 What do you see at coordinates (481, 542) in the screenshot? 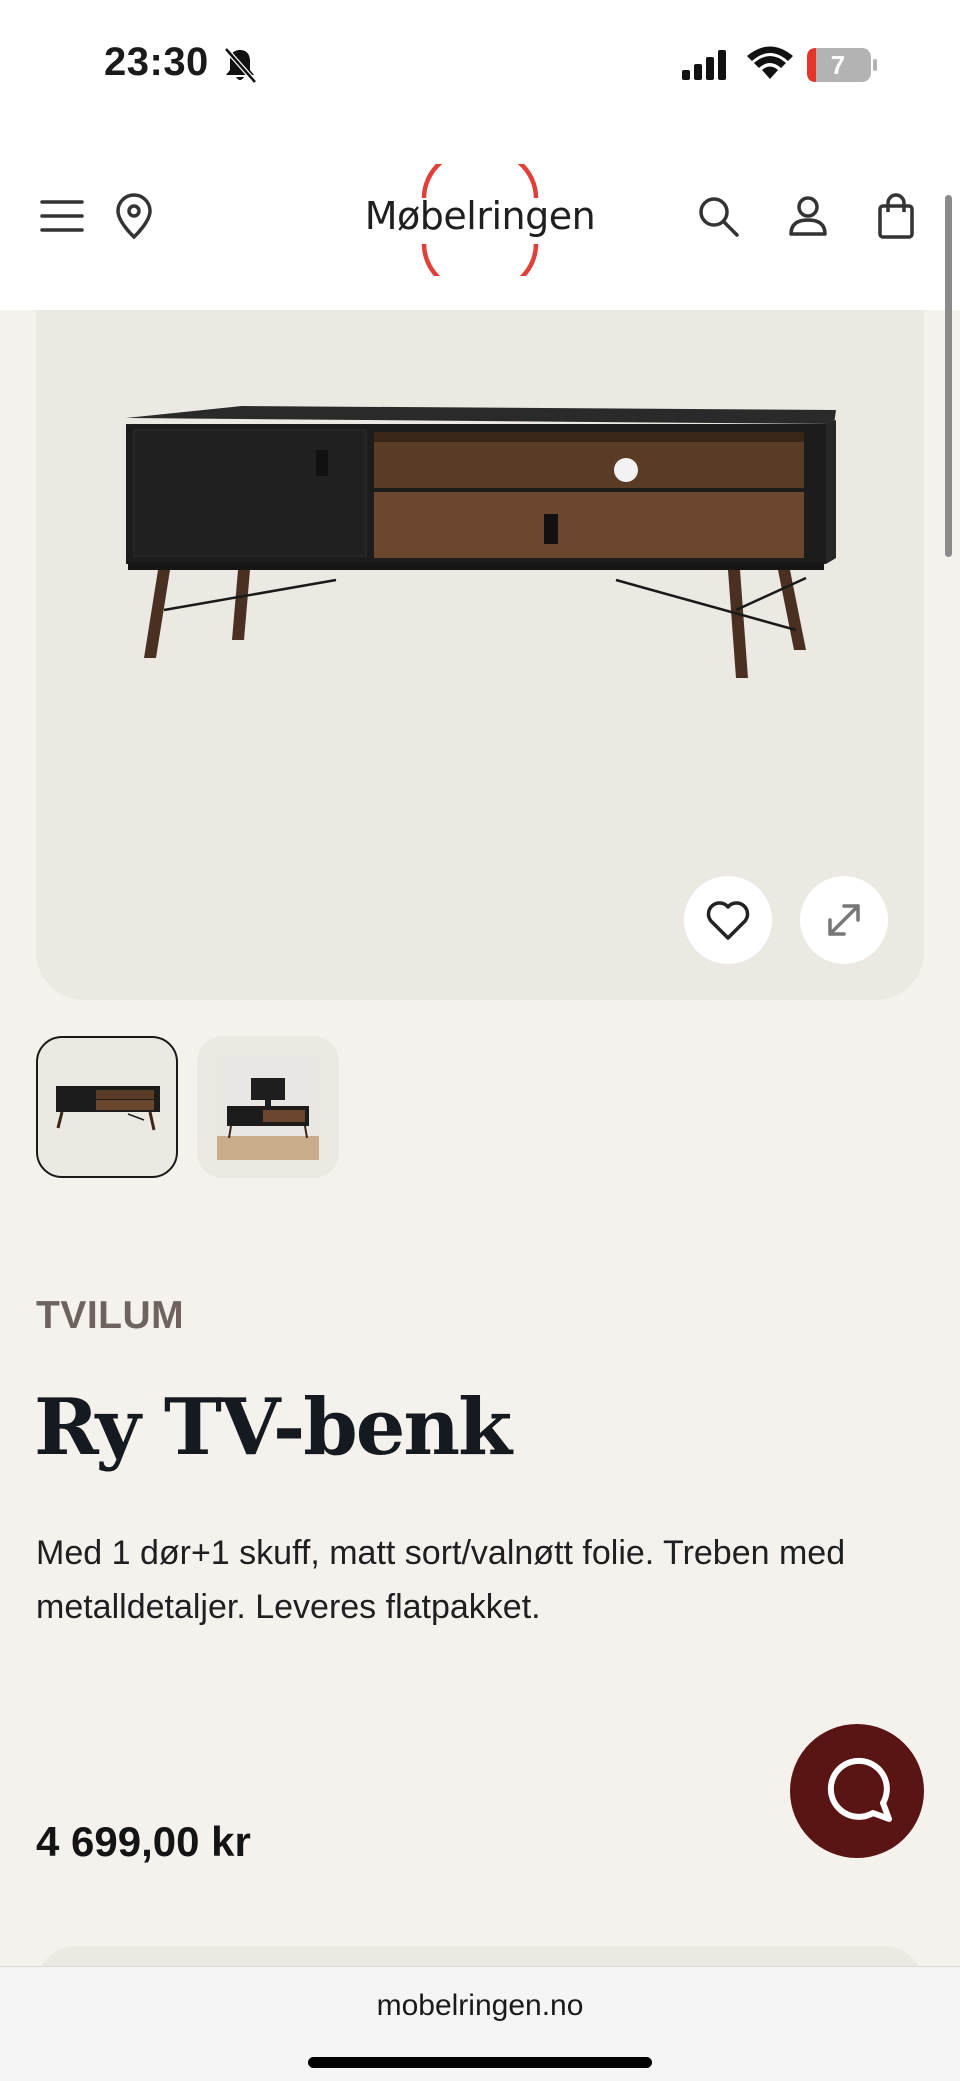
I see `tv-bench-illustration` at bounding box center [481, 542].